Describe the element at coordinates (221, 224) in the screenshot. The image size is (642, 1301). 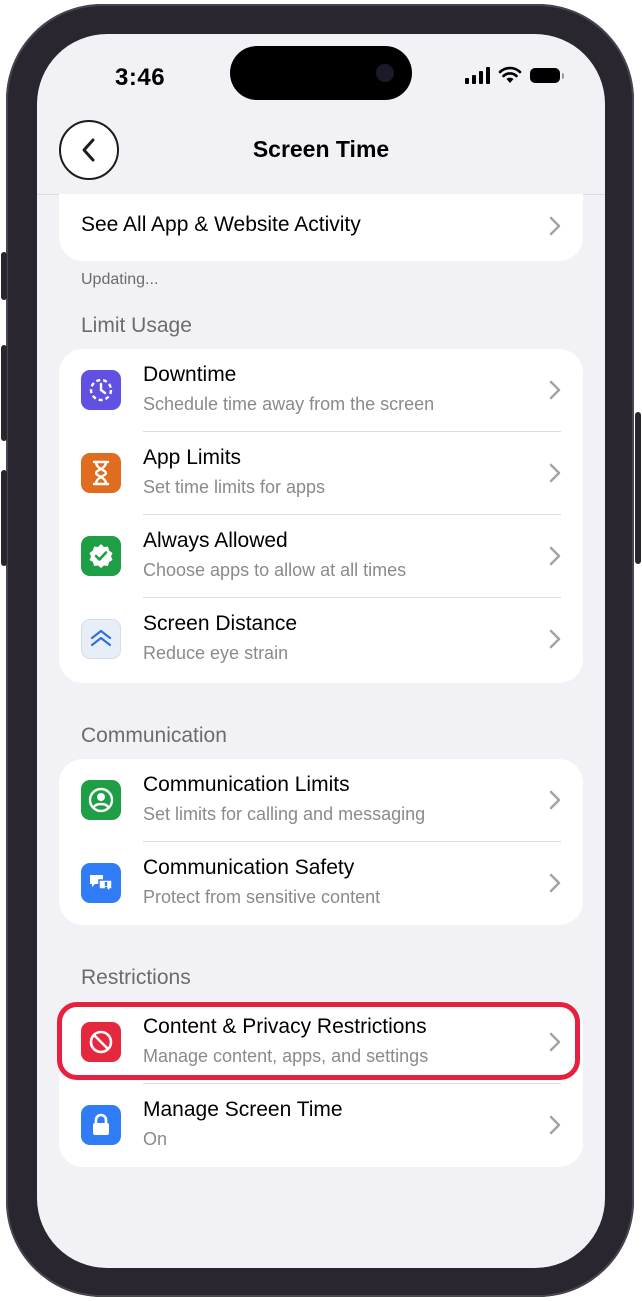
I see `see-all-activity-label: See All App & Website Activity` at that location.